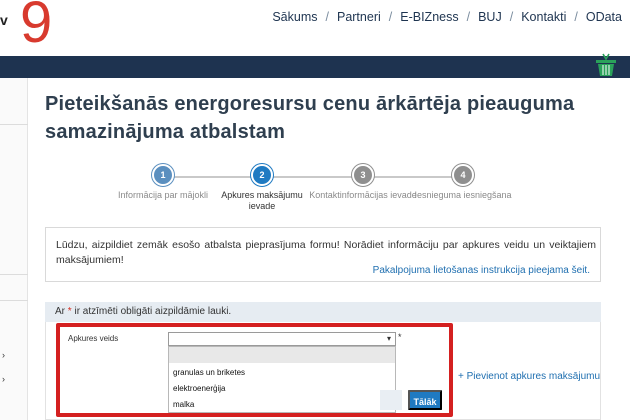 This screenshot has height=420, width=630. What do you see at coordinates (69, 311) in the screenshot?
I see `required-star: *` at bounding box center [69, 311].